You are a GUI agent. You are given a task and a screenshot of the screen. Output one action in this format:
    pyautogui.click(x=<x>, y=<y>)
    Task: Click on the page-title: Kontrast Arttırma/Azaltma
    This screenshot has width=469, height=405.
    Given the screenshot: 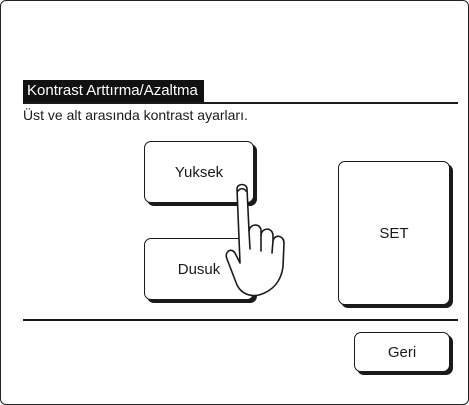 What is the action you would take?
    pyautogui.click(x=113, y=91)
    